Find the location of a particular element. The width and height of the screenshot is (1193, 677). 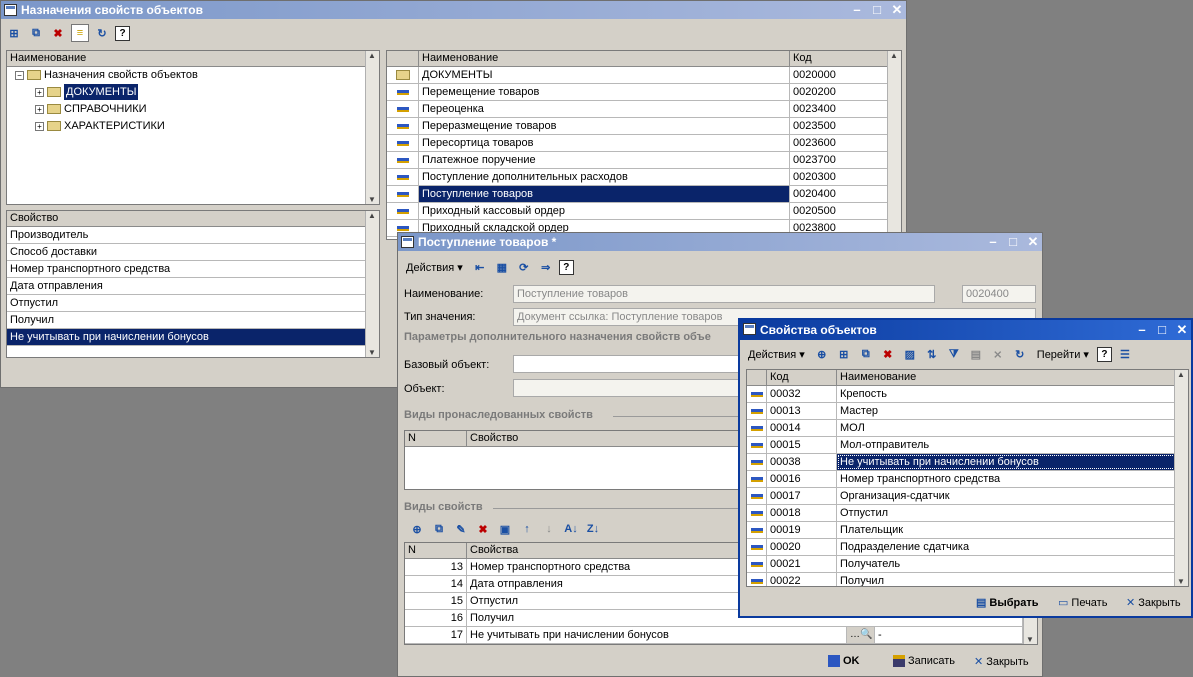

sort-desc-icon: Z↓ is located at coordinates (593, 529).